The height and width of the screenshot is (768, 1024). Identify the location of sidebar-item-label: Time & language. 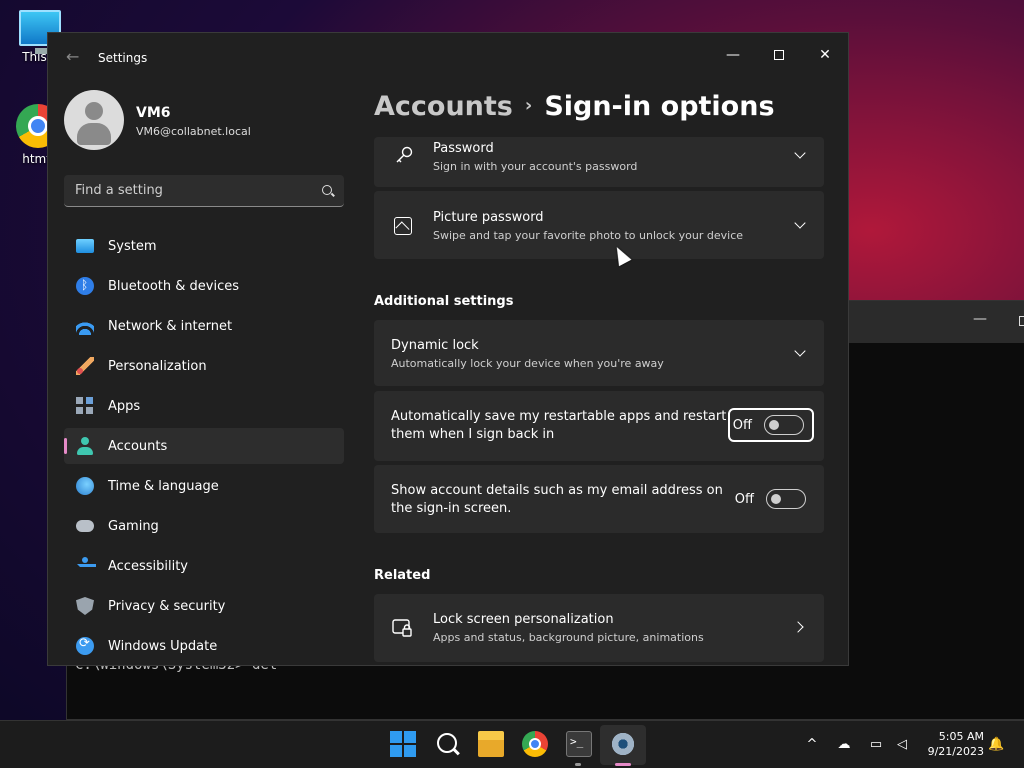
(163, 486).